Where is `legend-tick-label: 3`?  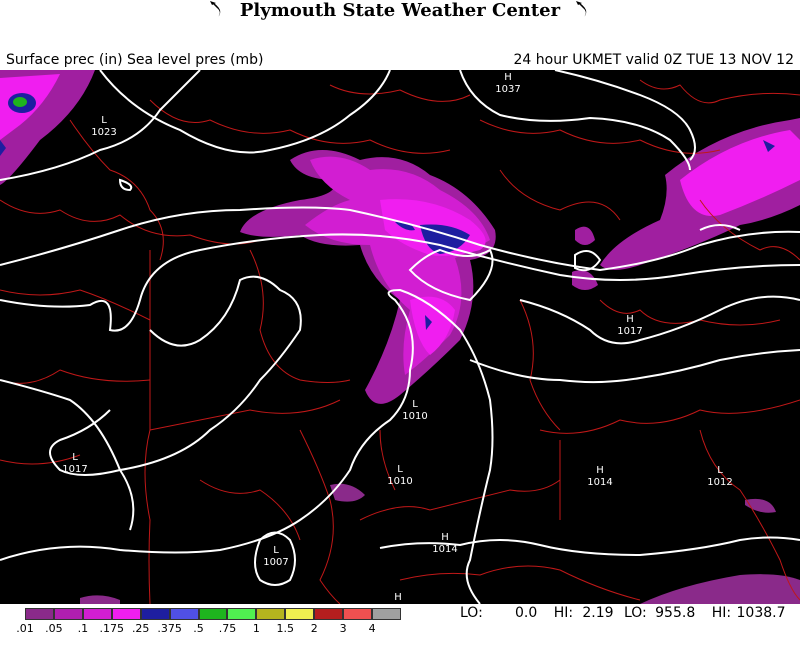 legend-tick-label: 3 is located at coordinates (343, 628).